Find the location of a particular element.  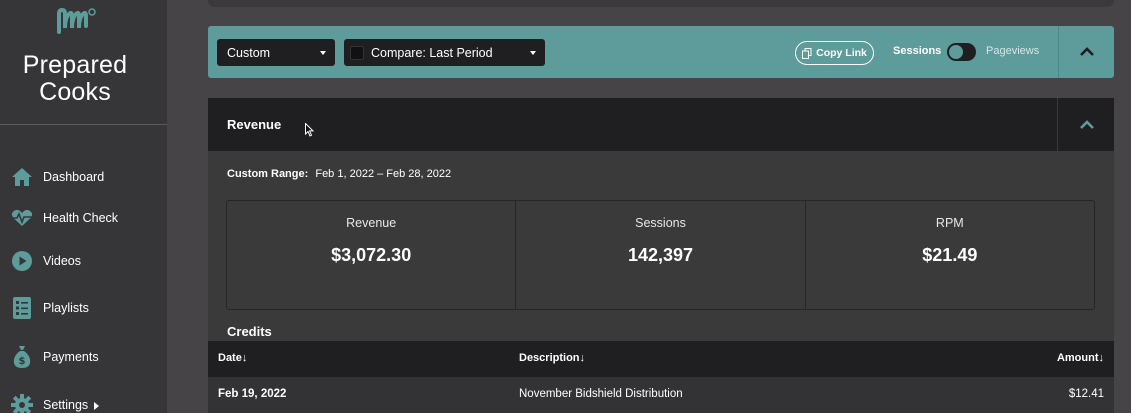

sidebar-item-videos: Videos is located at coordinates (83, 261).